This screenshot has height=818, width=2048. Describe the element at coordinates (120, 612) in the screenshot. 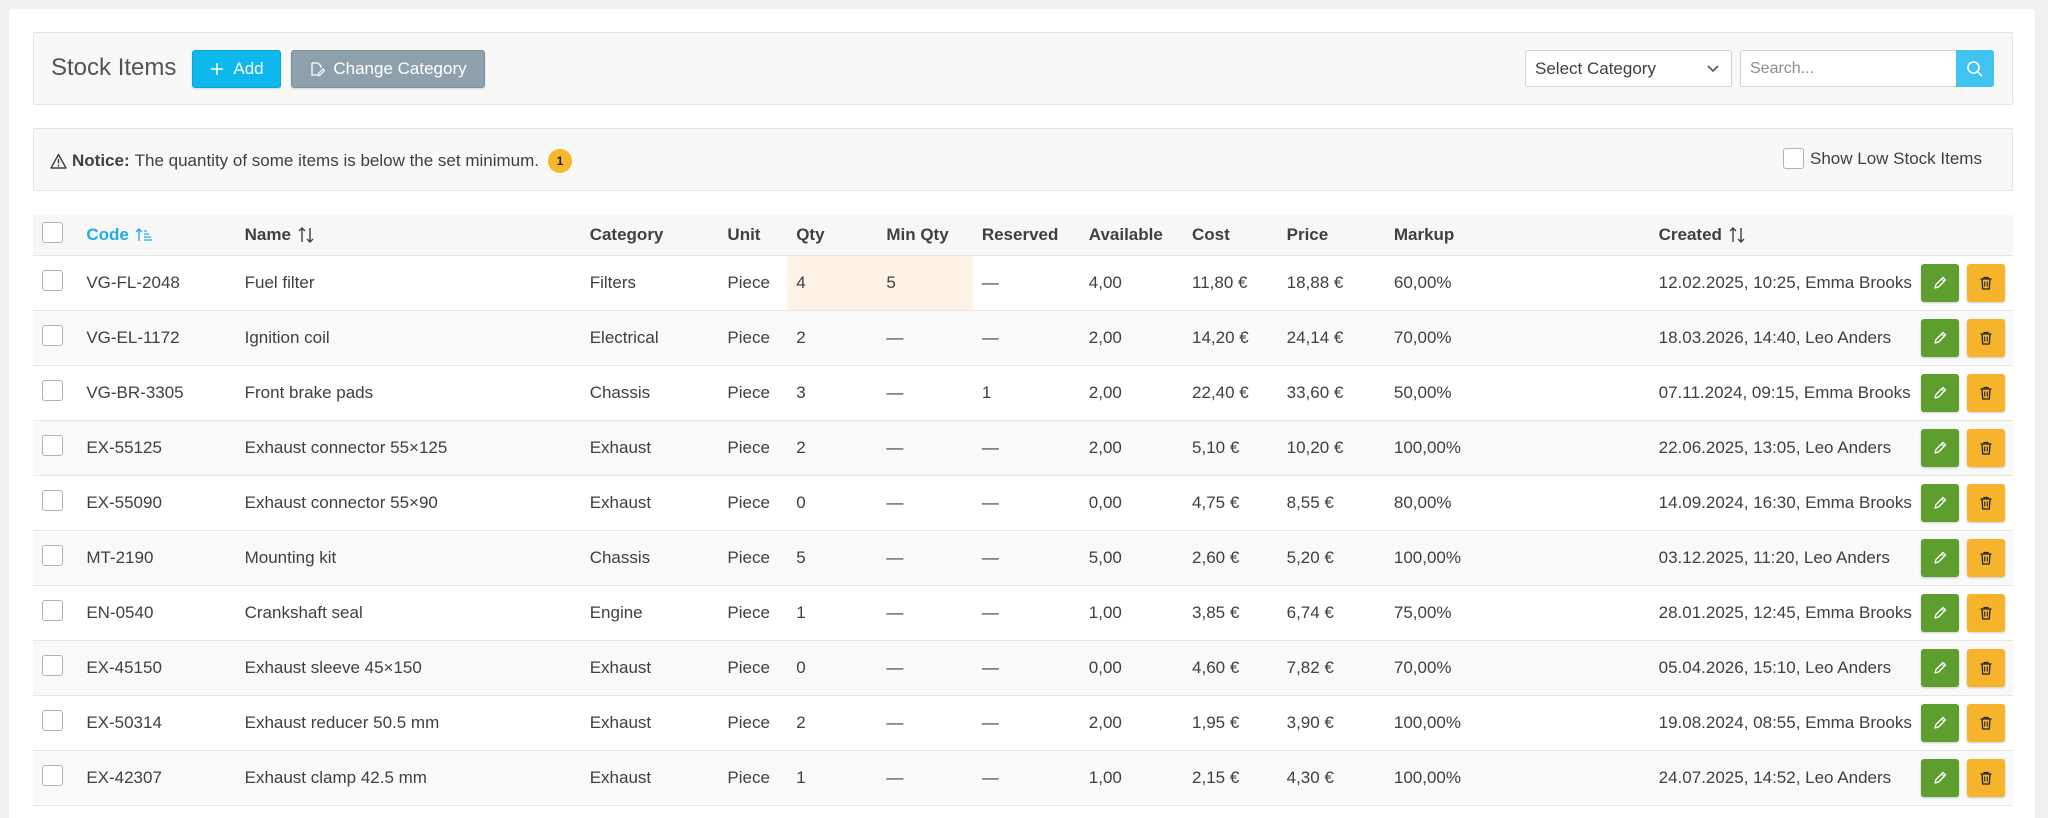

I see `cell-code: EN-0540` at that location.